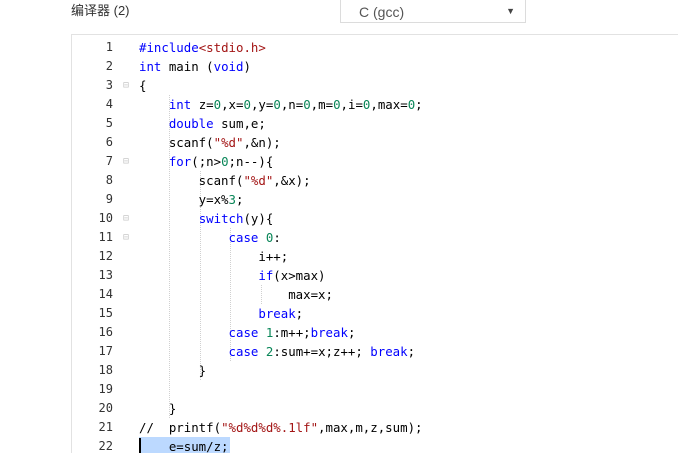  What do you see at coordinates (214, 256) in the screenshot?
I see `code-text: i++;` at bounding box center [214, 256].